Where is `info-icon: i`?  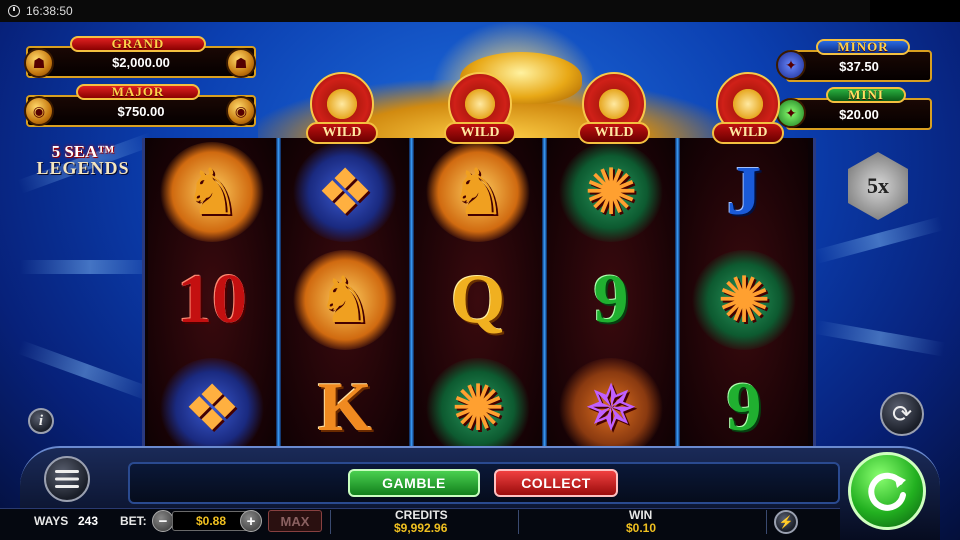 info-icon: i is located at coordinates (41, 421).